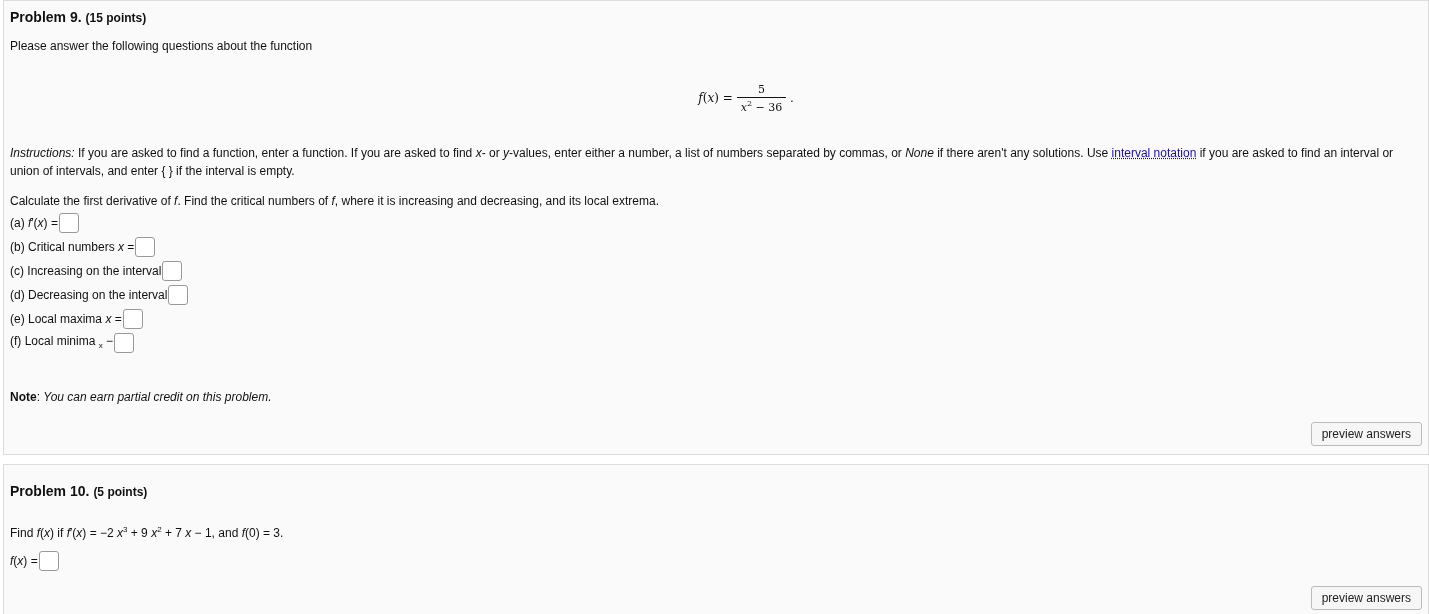 This screenshot has height=614, width=1429. Describe the element at coordinates (86, 270) in the screenshot. I see `answer-label: (c) Increasing on the interval` at that location.